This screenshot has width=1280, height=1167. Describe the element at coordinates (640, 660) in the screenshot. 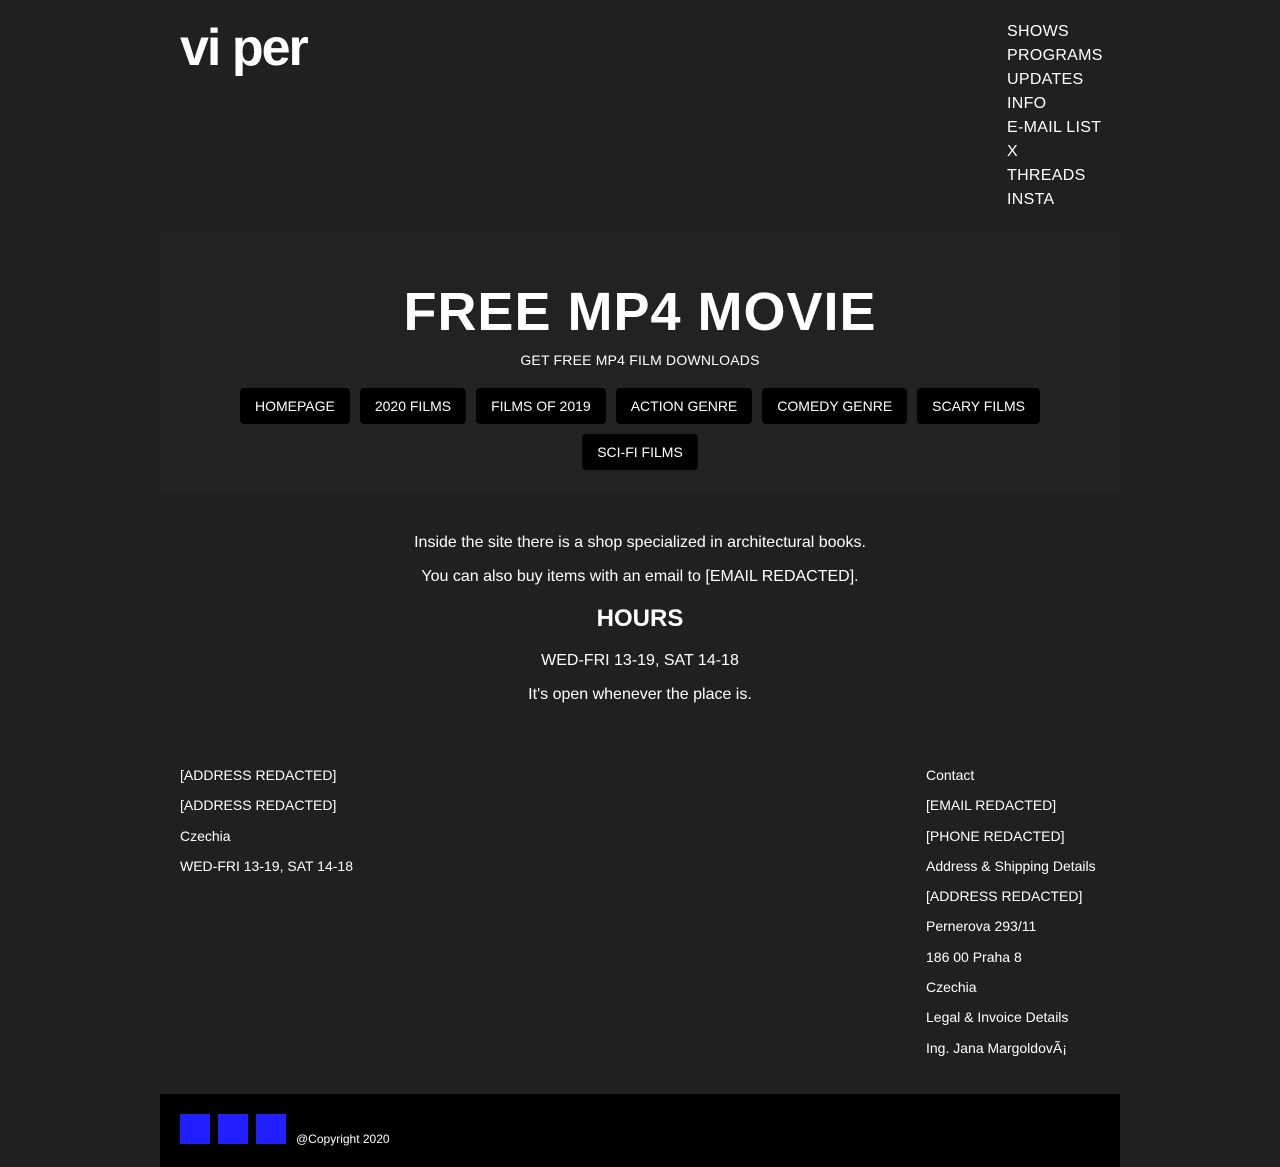

I see `hours-text: WED-FRI 13-19, SAT 14-18` at that location.